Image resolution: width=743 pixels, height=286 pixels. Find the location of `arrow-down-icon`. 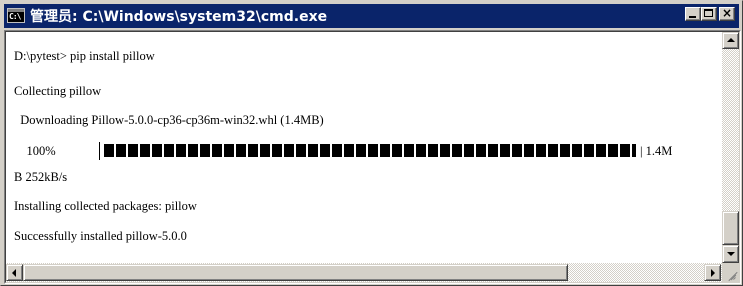

arrow-down-icon is located at coordinates (731, 254).